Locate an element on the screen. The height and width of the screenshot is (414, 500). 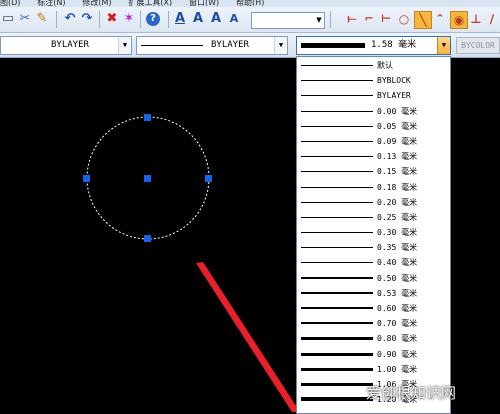
menu-item-modify: 修改(M) is located at coordinates (96, 3).